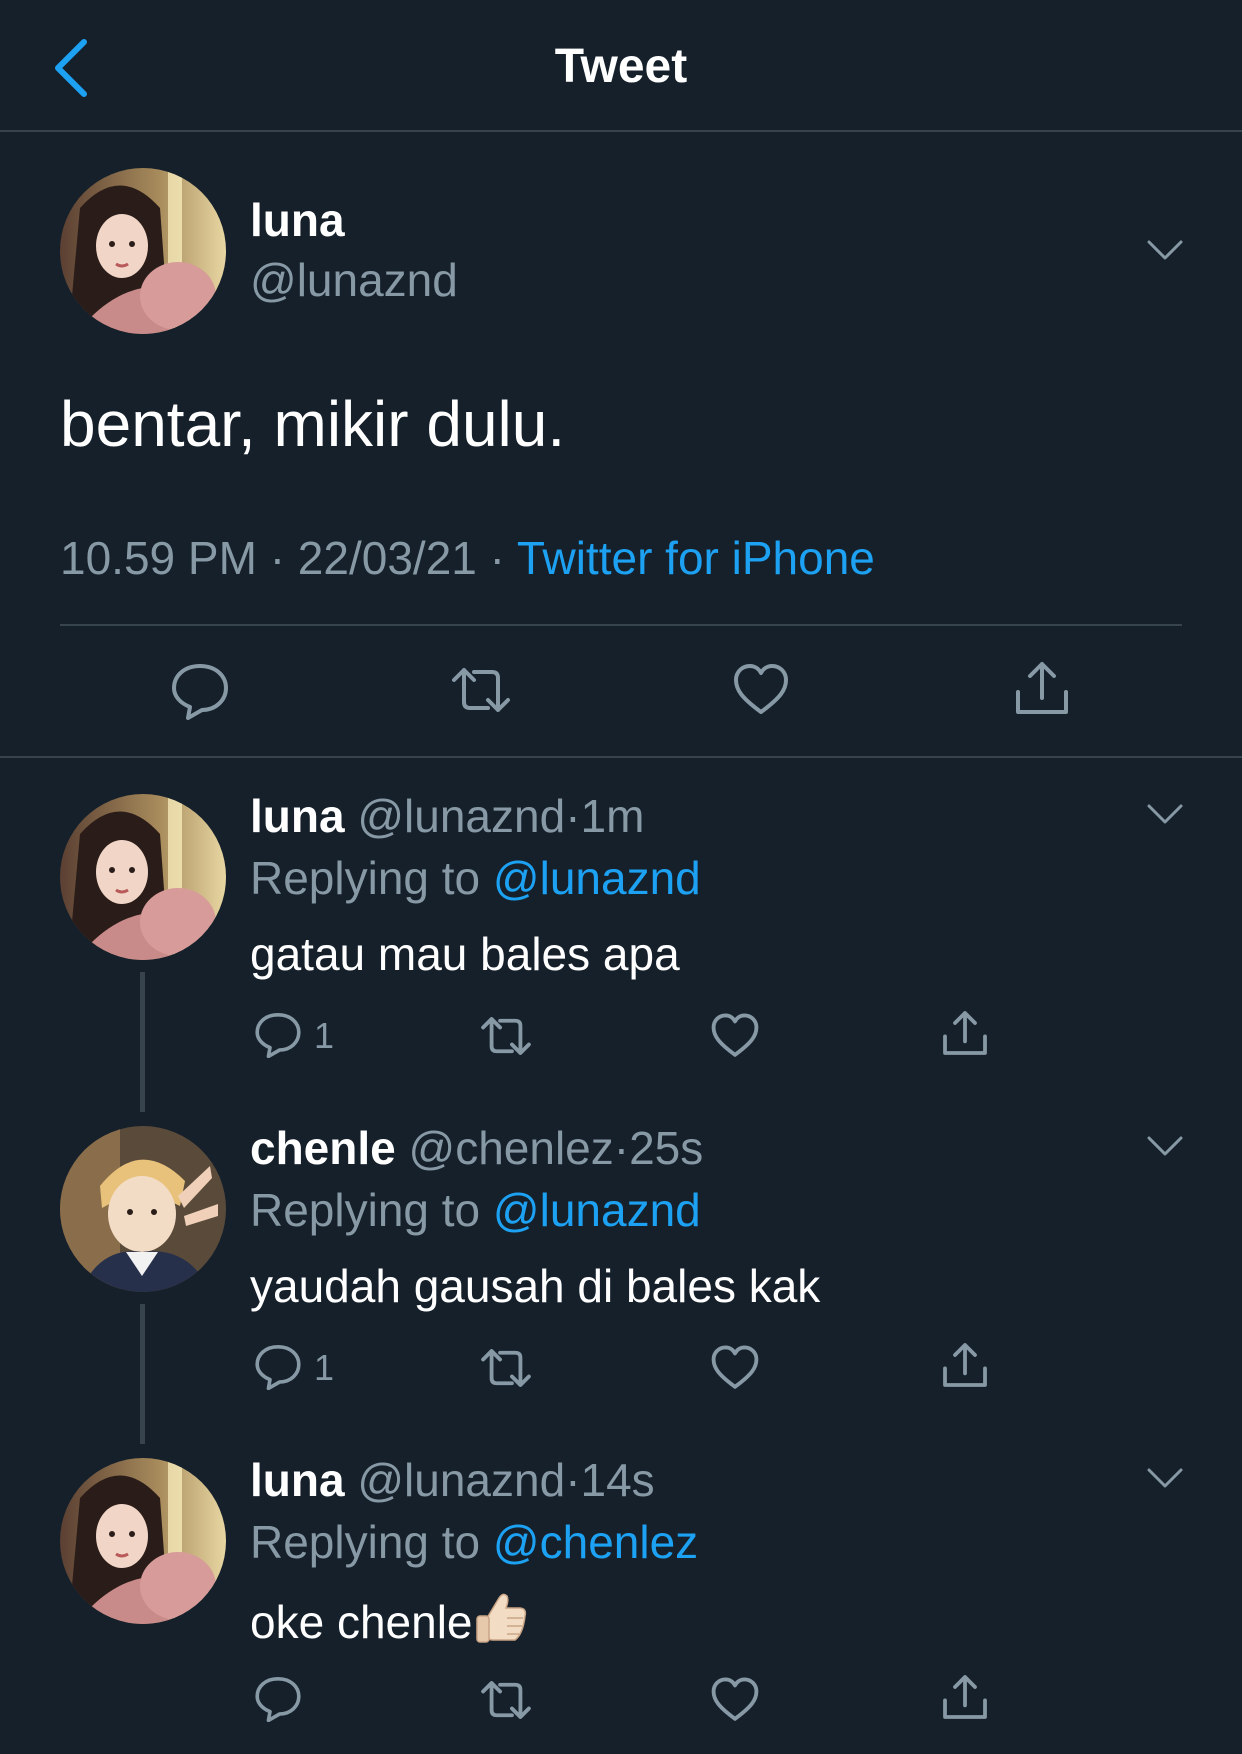 The image size is (1242, 1754). Describe the element at coordinates (354, 280) in the screenshot. I see `author-handle: @lunaznd` at that location.